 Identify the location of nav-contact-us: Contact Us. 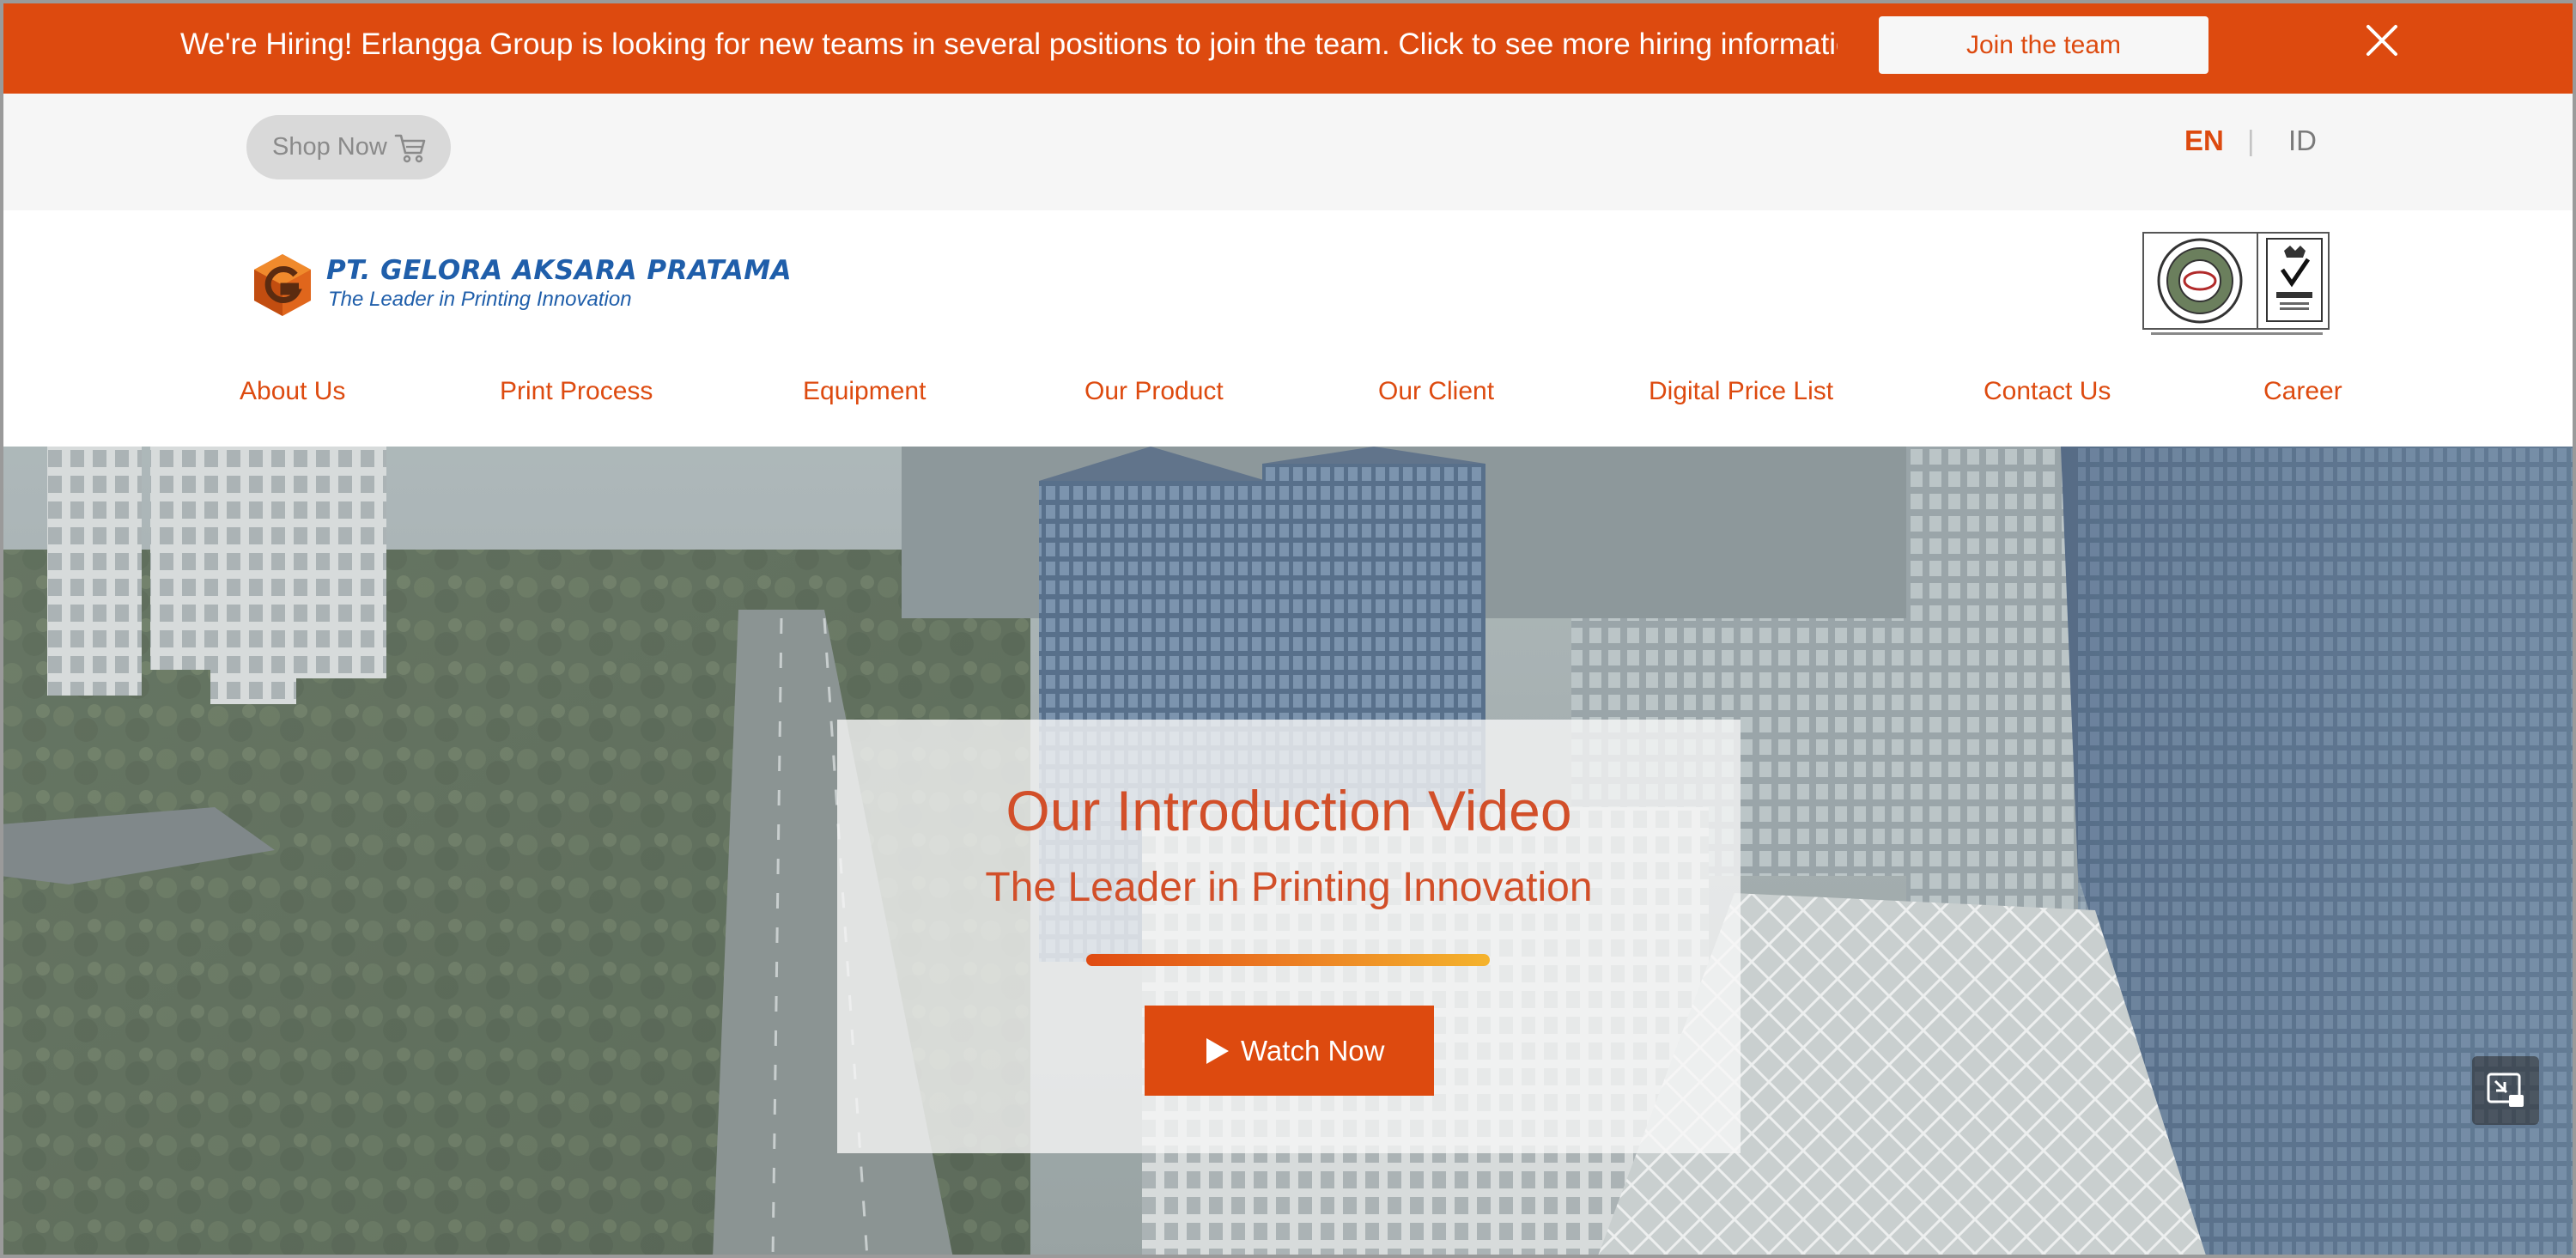
(2048, 391).